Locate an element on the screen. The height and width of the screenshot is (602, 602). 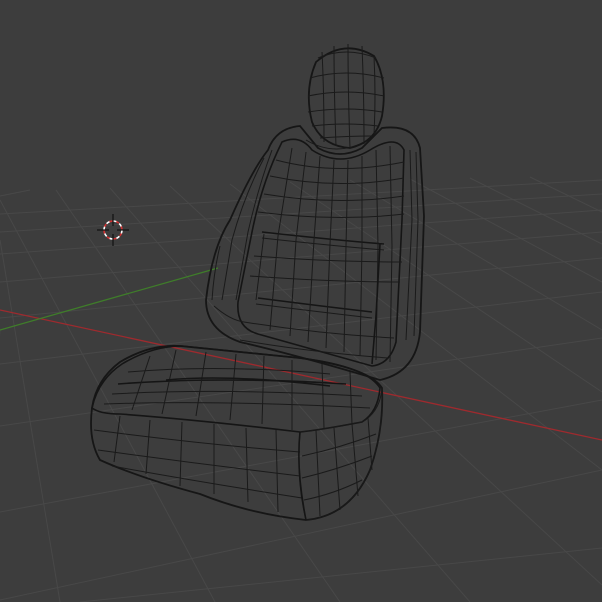
seat-headrest is located at coordinates (346, 96).